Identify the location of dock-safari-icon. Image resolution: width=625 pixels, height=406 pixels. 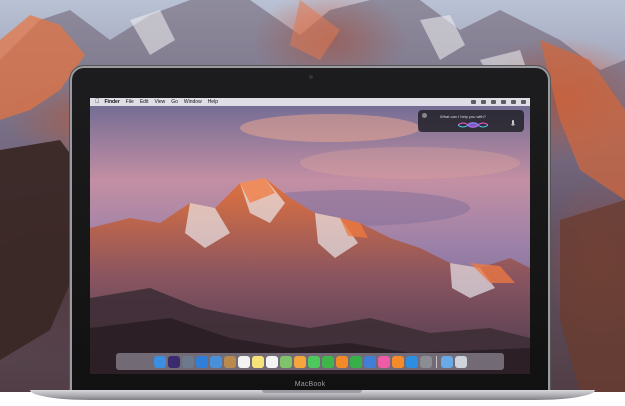
(201, 361).